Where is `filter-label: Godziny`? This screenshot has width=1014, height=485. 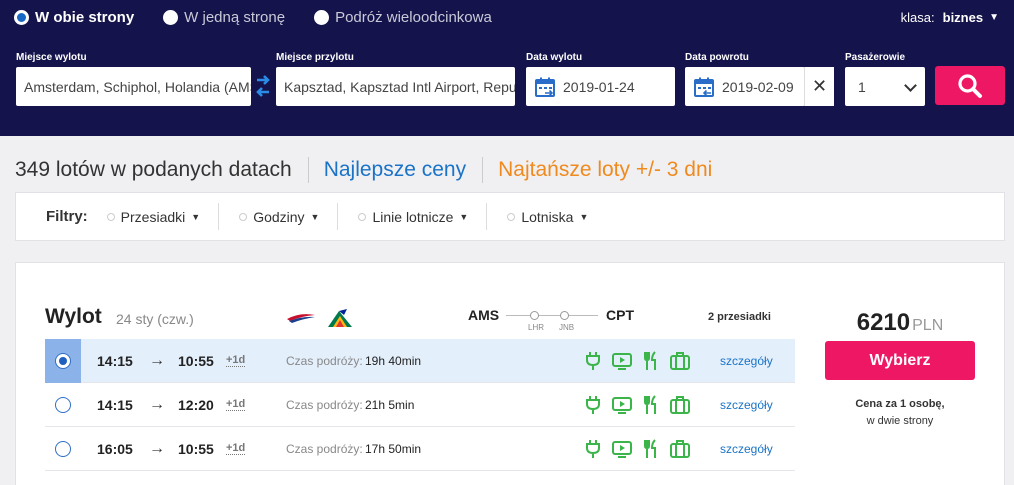
filter-label: Godziny is located at coordinates (279, 216).